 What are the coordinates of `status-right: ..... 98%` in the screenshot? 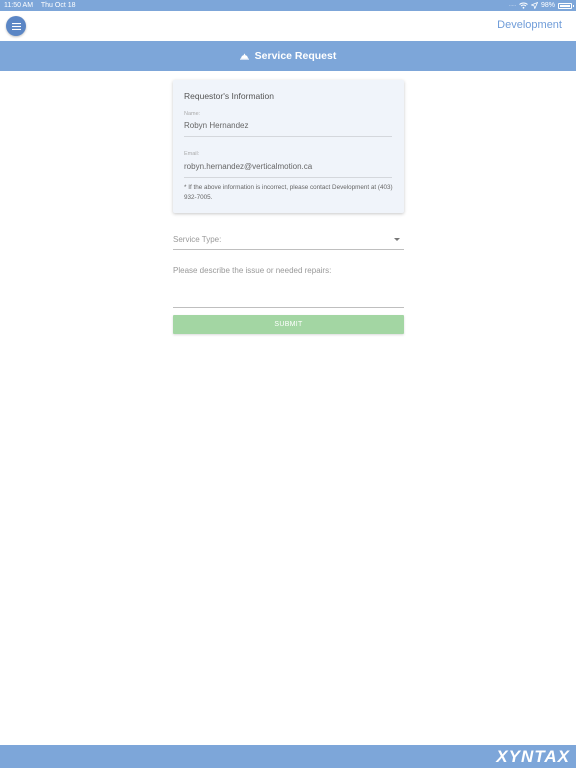 It's located at (541, 5).